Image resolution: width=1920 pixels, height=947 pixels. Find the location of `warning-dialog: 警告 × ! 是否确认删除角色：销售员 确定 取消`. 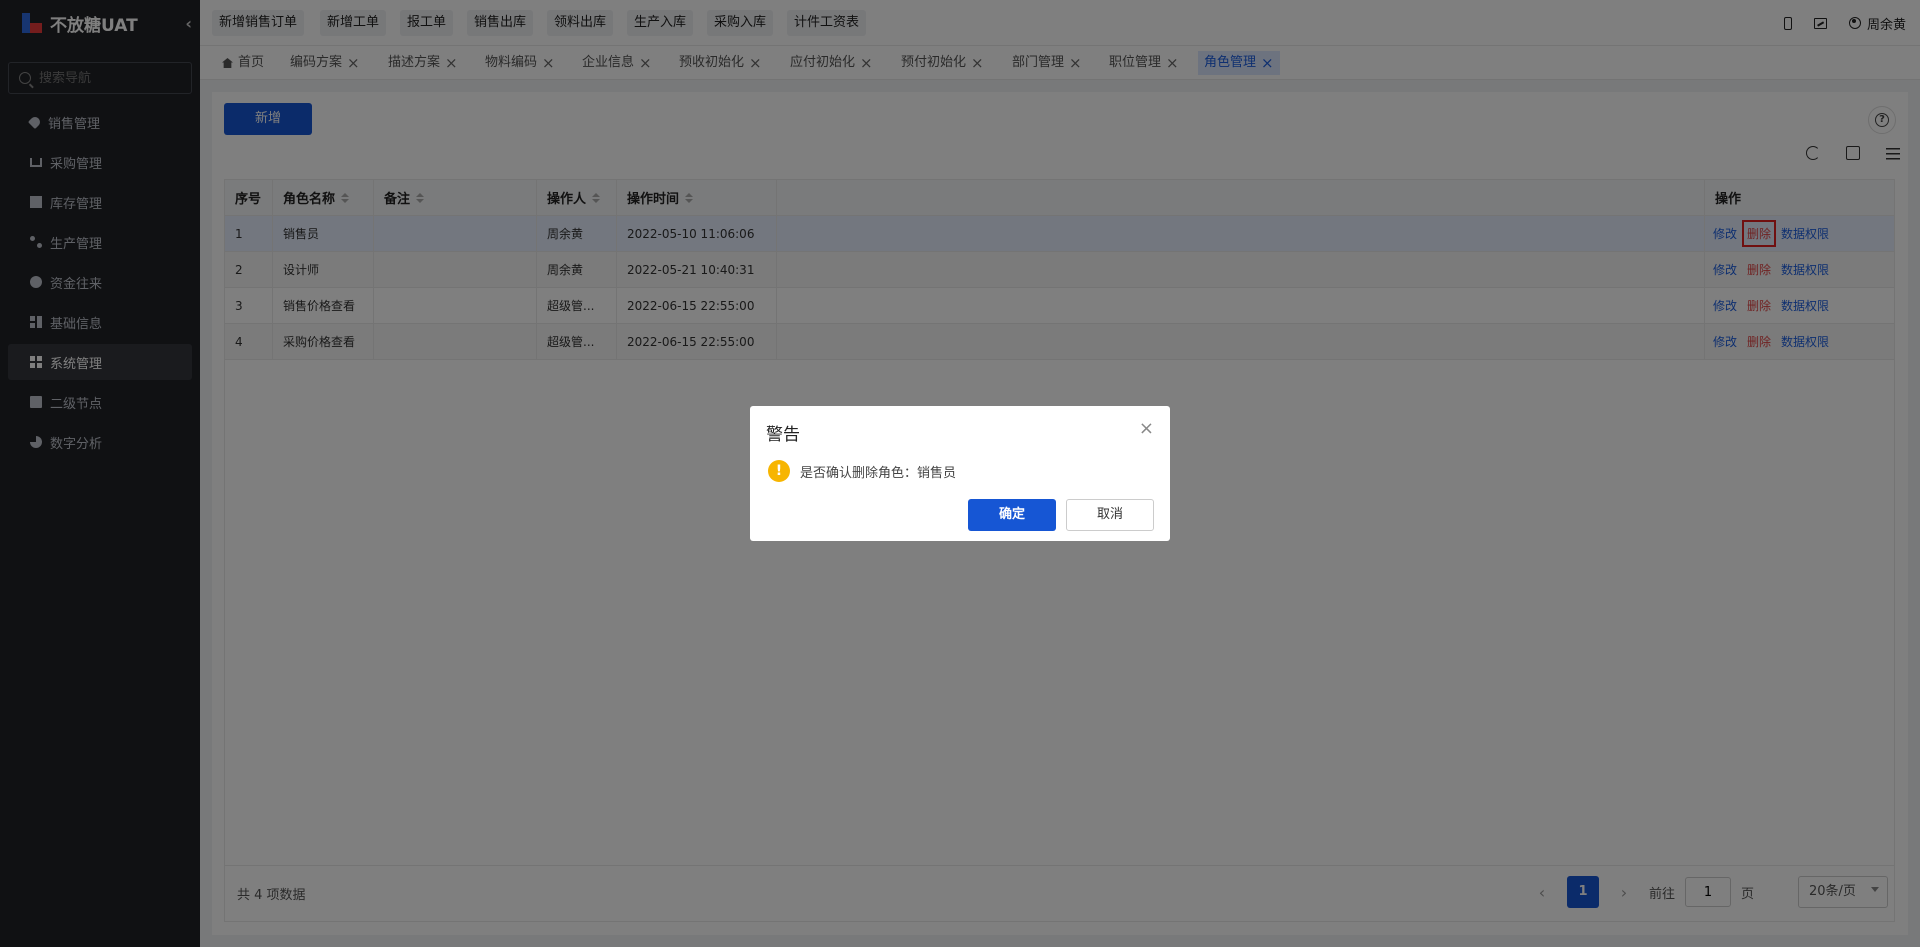

warning-dialog: 警告 × ! 是否确认删除角色：销售员 确定 取消 is located at coordinates (960, 473).